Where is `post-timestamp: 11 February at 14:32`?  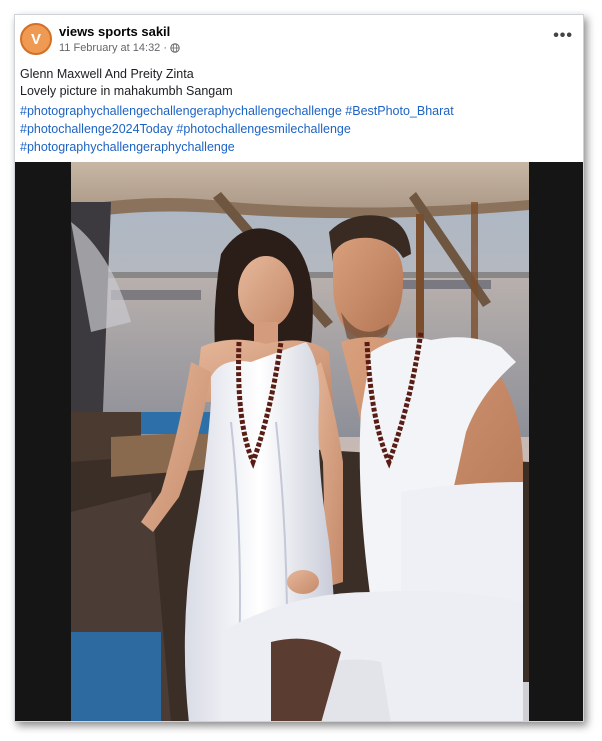 post-timestamp: 11 February at 14:32 is located at coordinates (109, 48).